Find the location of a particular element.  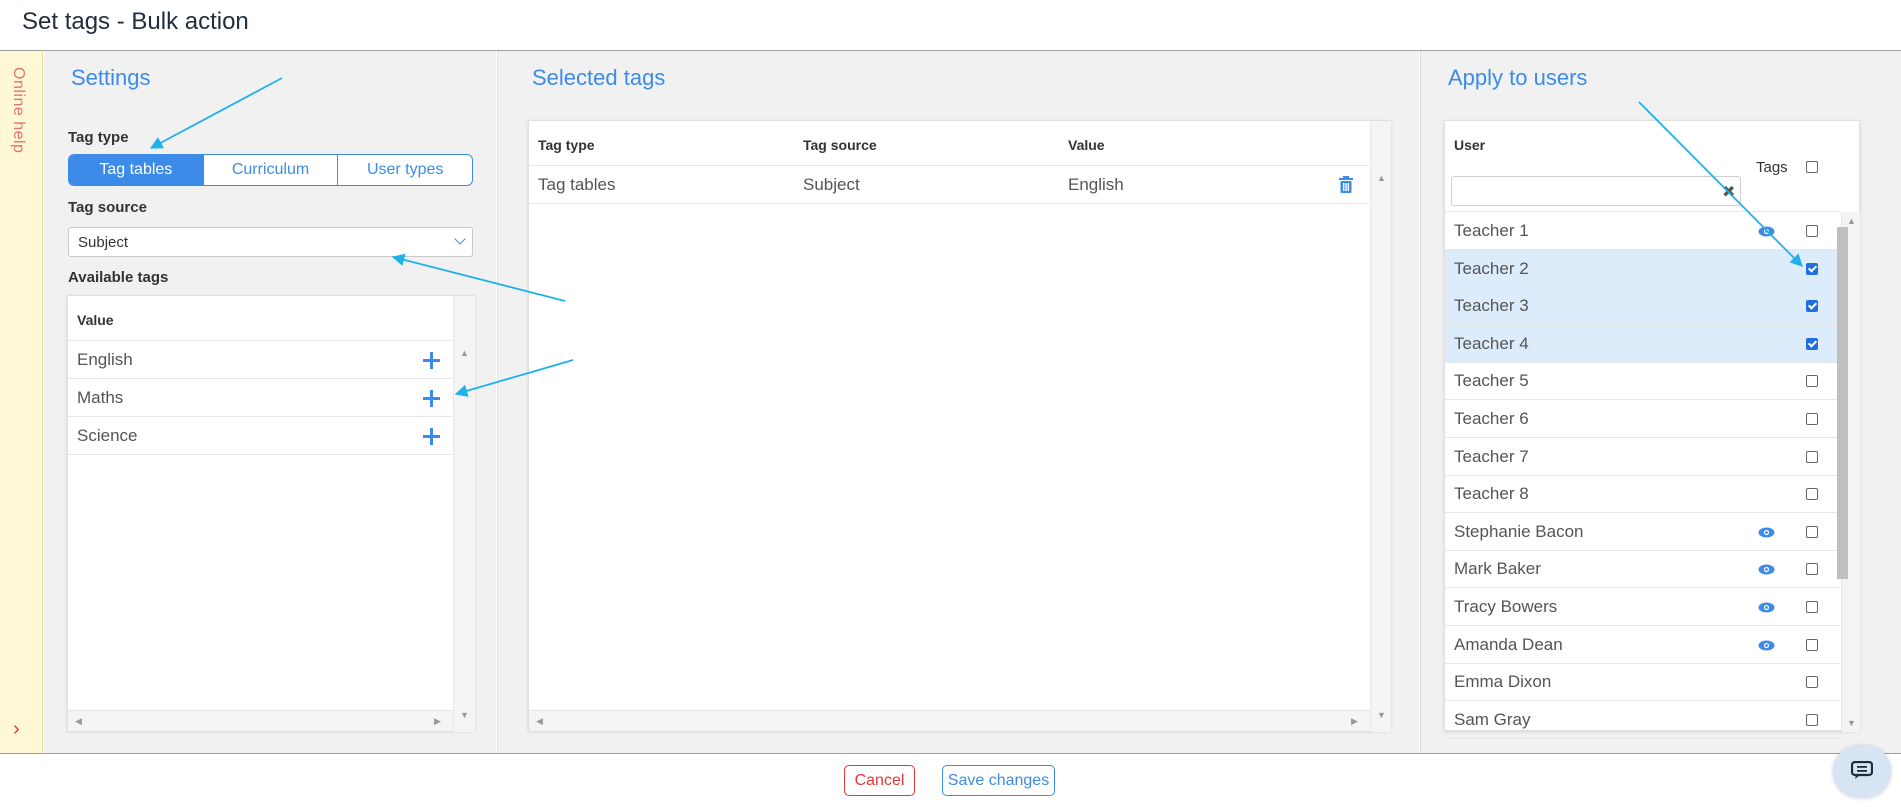

apply-to-users-title: Apply to users is located at coordinates (1518, 77).